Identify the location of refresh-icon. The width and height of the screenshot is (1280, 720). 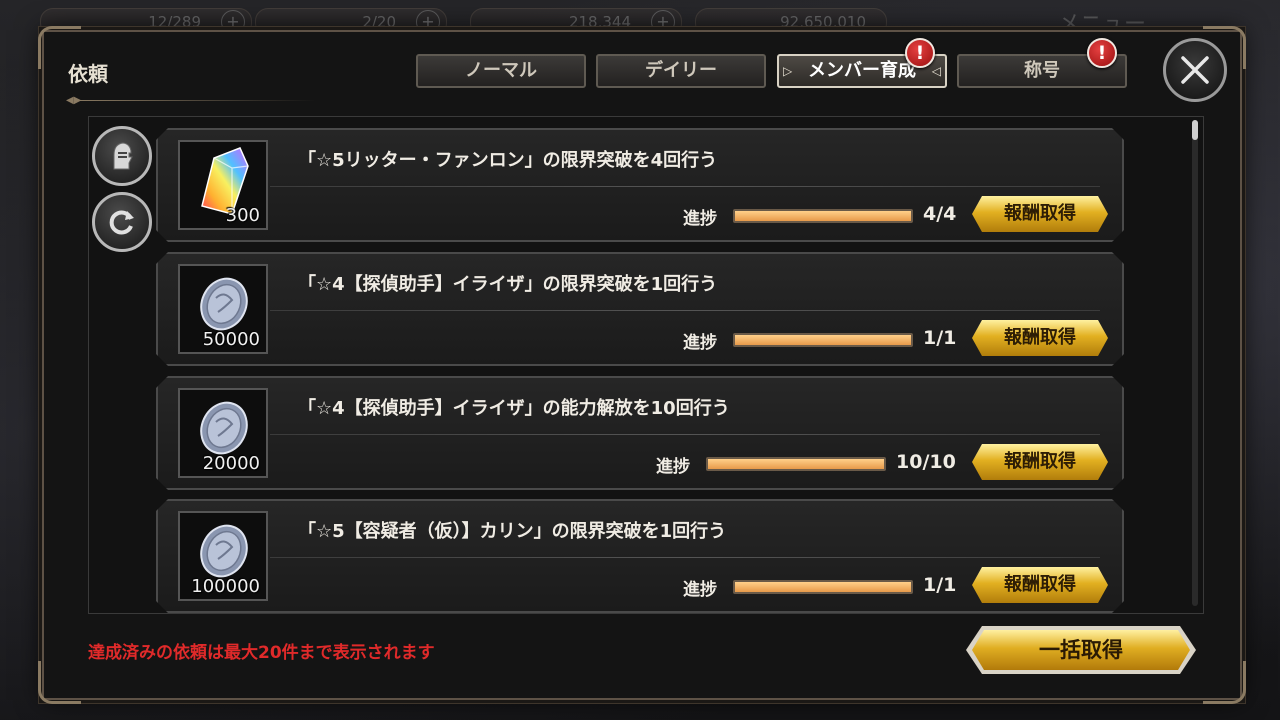
(121, 222).